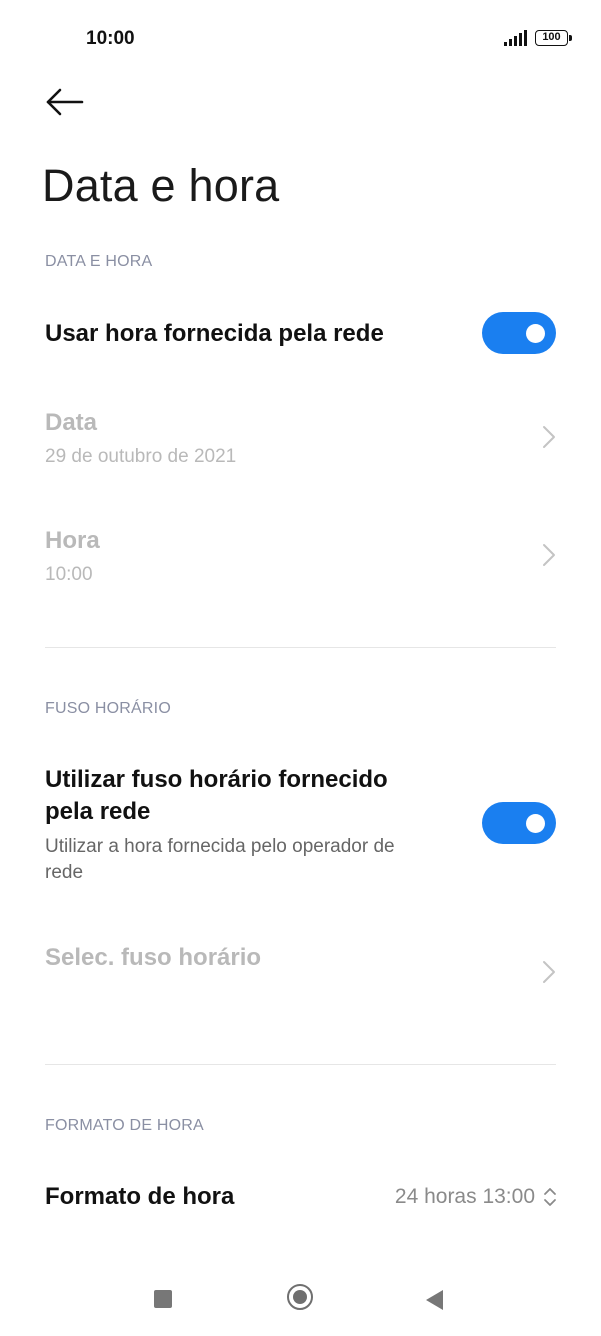 This screenshot has width=601, height=1336. I want to click on back-triangle-icon, so click(434, 1300).